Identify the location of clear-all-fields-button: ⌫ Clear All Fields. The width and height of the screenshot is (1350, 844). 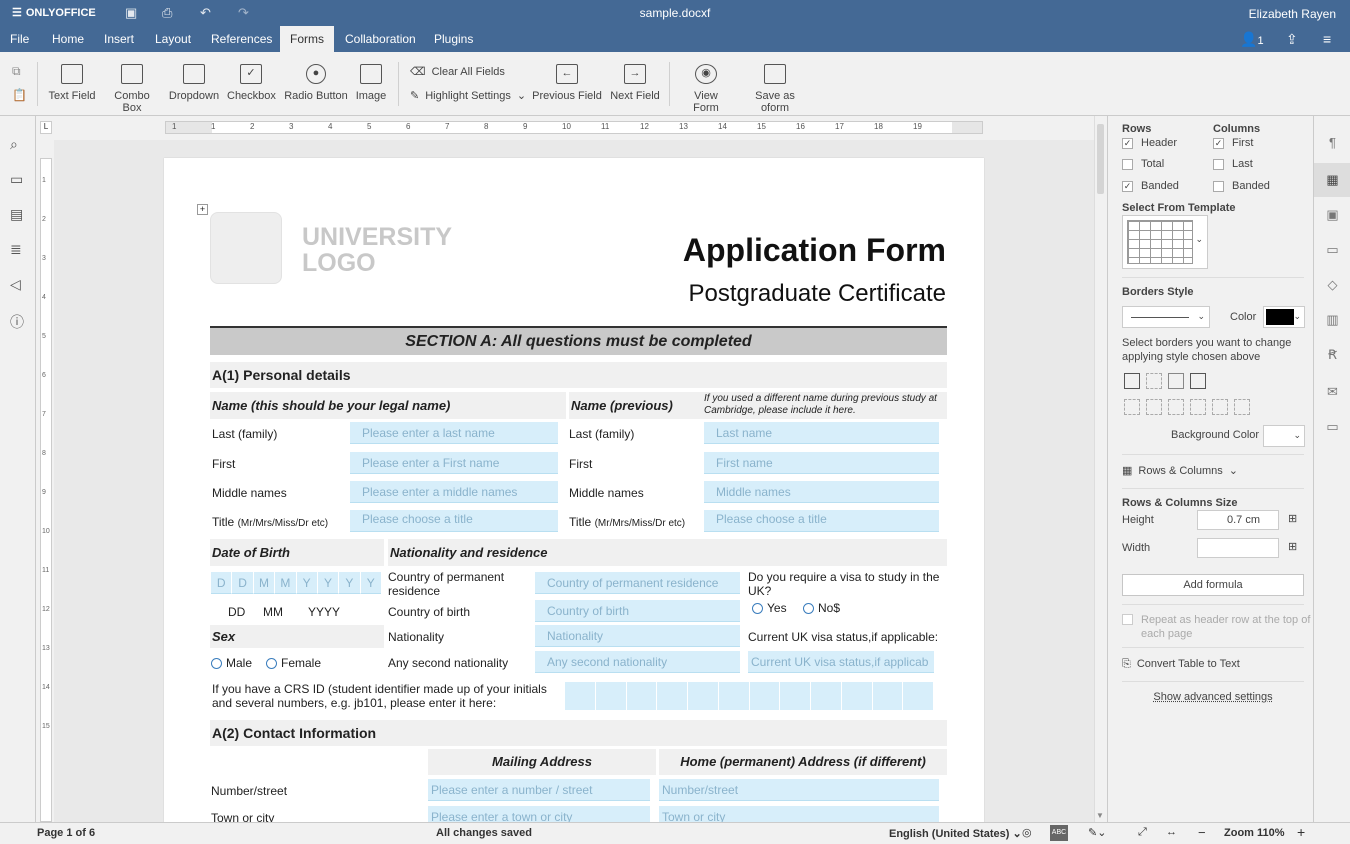
(457, 72).